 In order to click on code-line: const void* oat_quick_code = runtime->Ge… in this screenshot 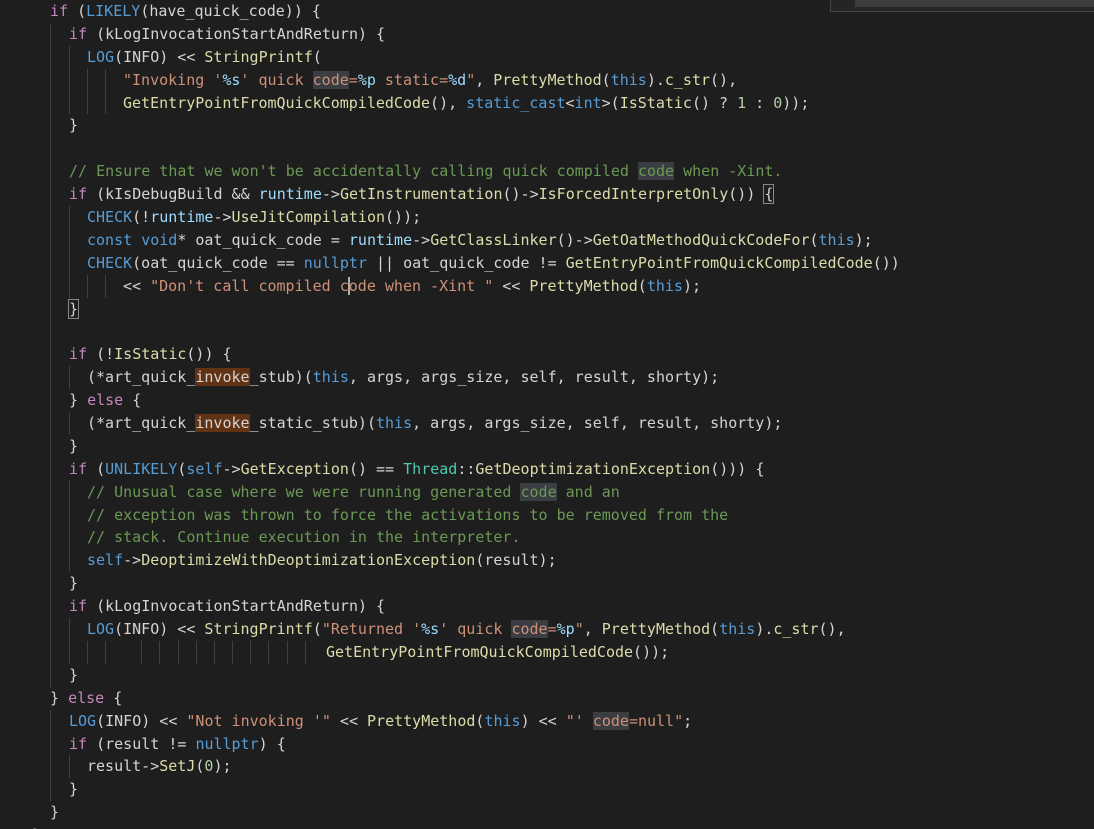, I will do `click(547, 240)`.